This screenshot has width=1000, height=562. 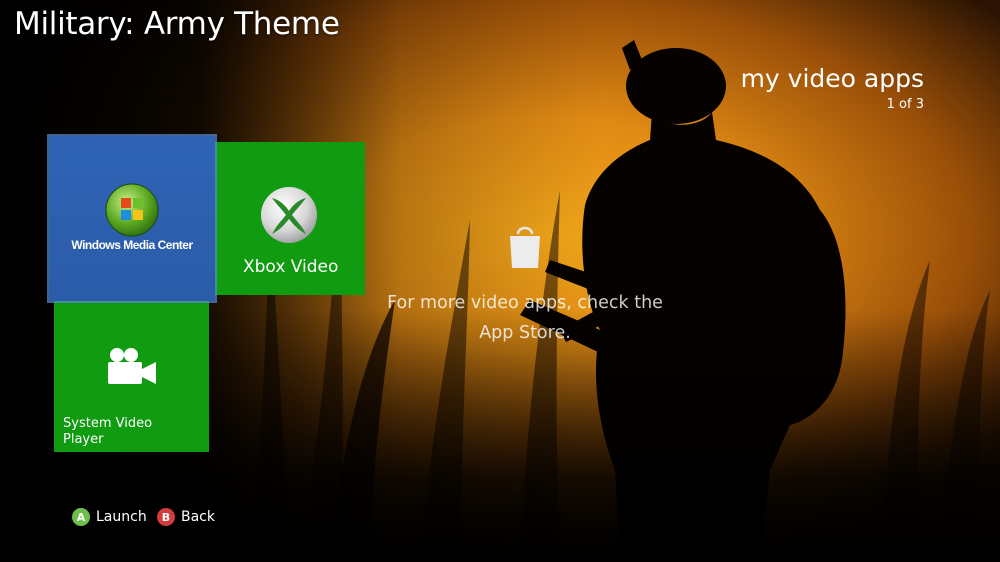 I want to click on a-button-icon: A, so click(x=81, y=517).